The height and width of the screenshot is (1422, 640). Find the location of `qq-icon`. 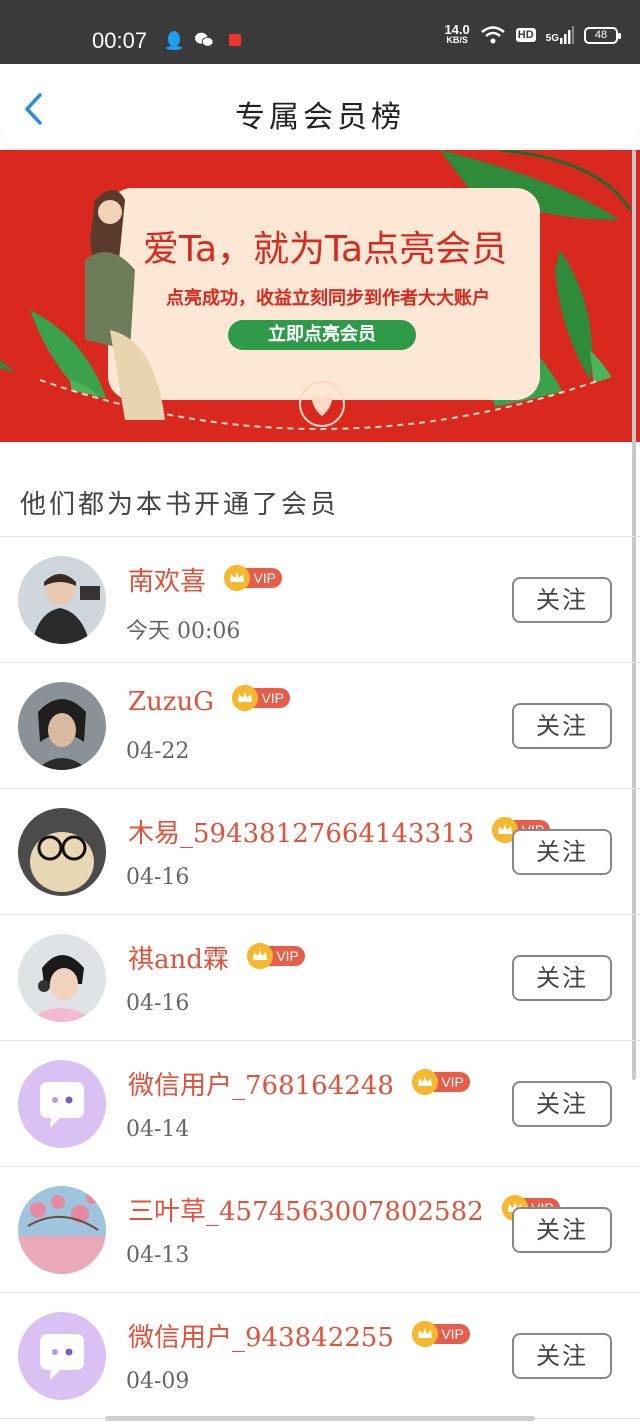

qq-icon is located at coordinates (174, 40).